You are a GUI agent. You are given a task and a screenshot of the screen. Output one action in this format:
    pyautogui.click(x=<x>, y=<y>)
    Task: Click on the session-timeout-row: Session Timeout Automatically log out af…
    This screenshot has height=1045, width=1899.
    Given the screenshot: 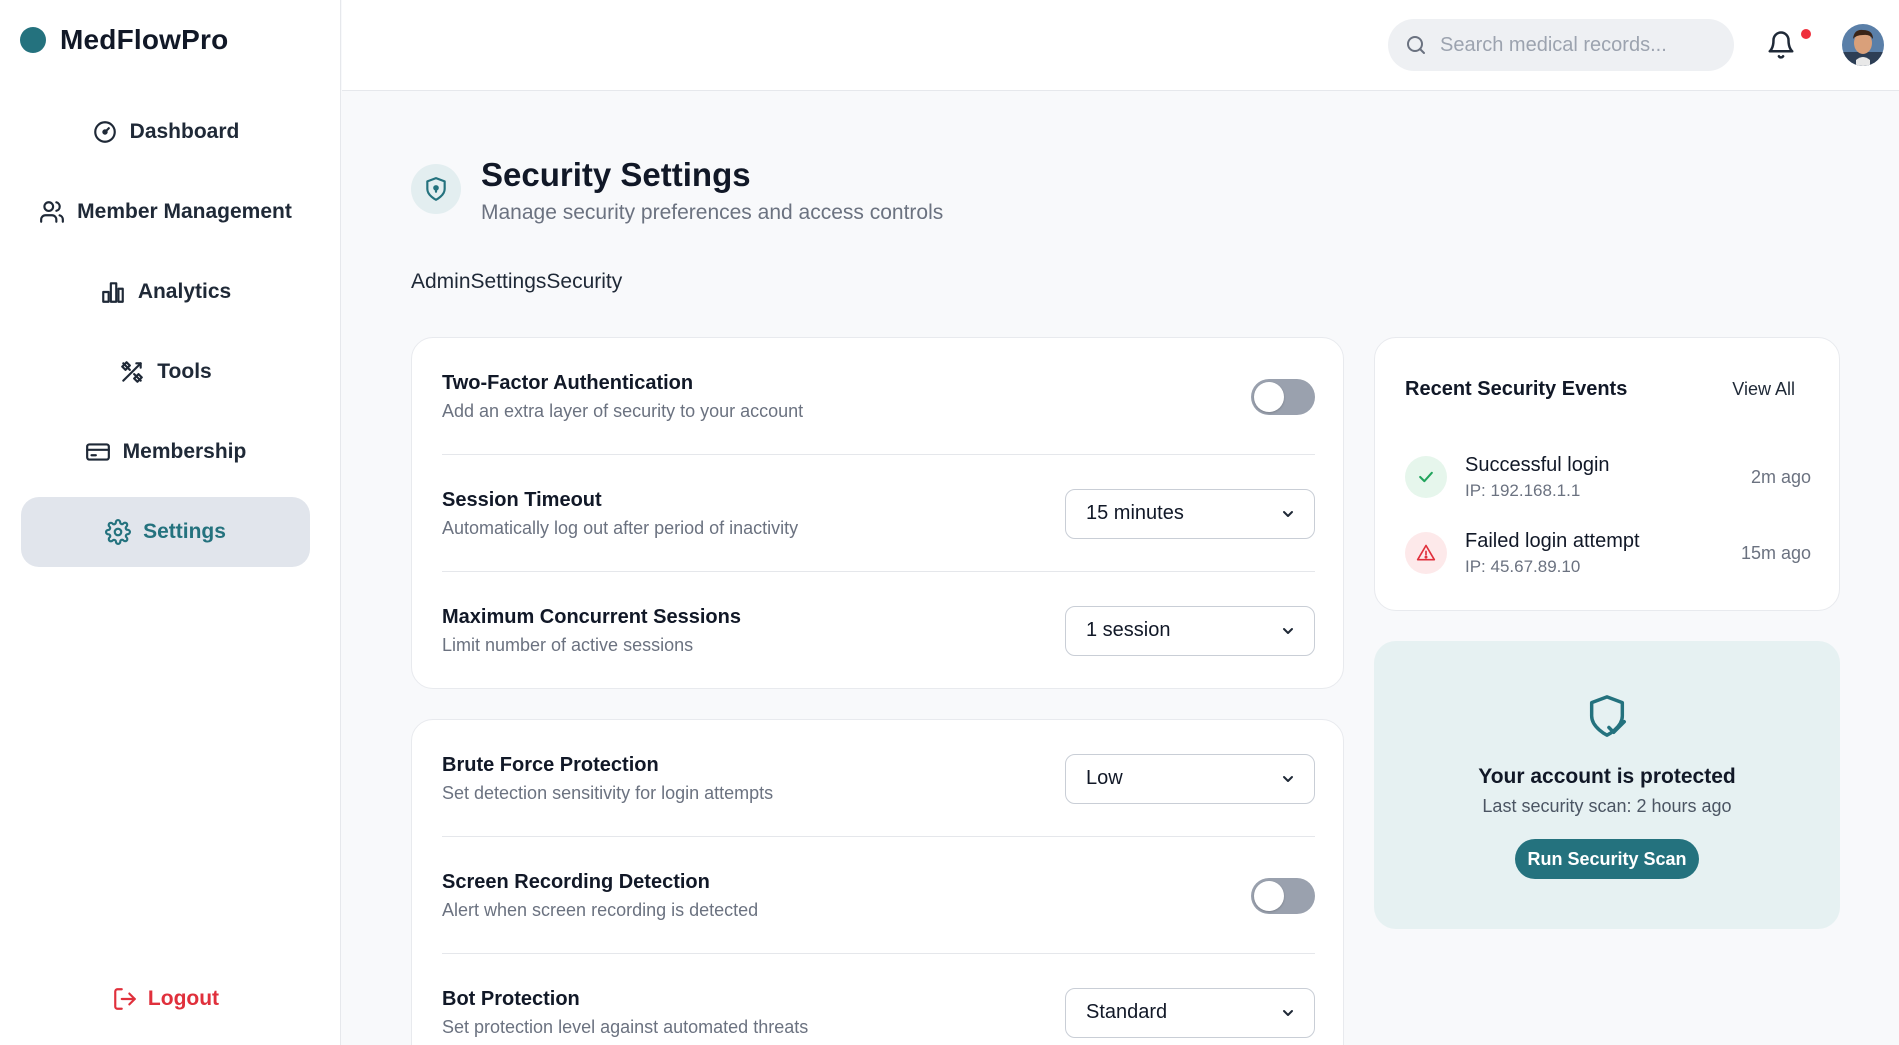 What is the action you would take?
    pyautogui.click(x=878, y=513)
    